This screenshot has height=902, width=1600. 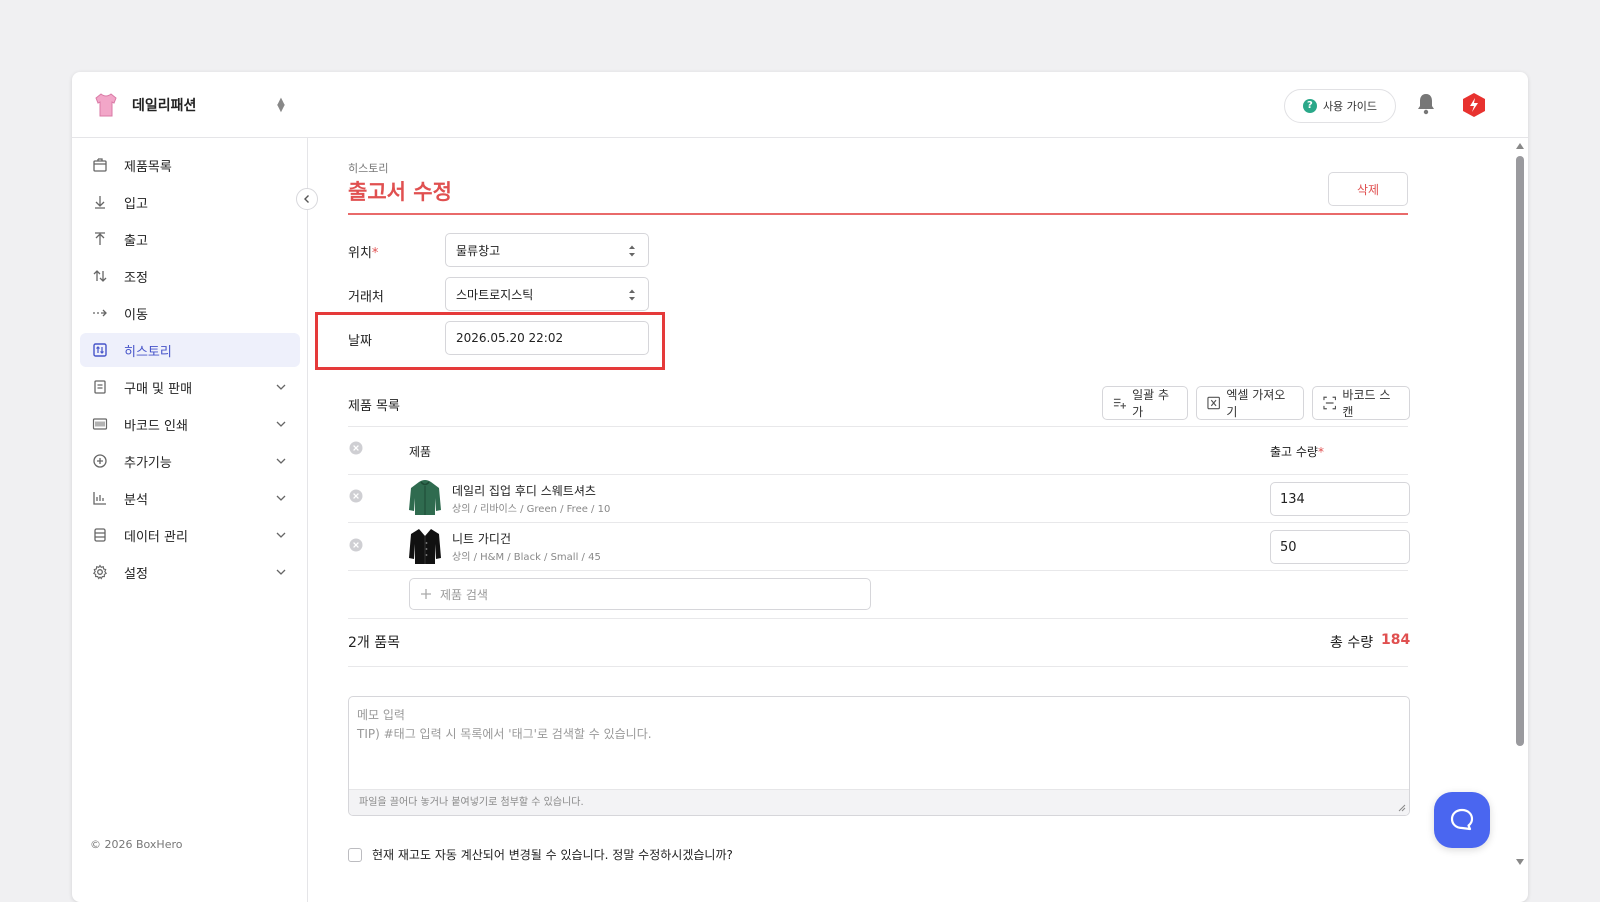 What do you see at coordinates (540, 854) in the screenshot?
I see `confirm-checkbox-row: 현재 재고도 자동 계산되어 변경될 수 있습니다. 정말 수정하시겠습니까?` at bounding box center [540, 854].